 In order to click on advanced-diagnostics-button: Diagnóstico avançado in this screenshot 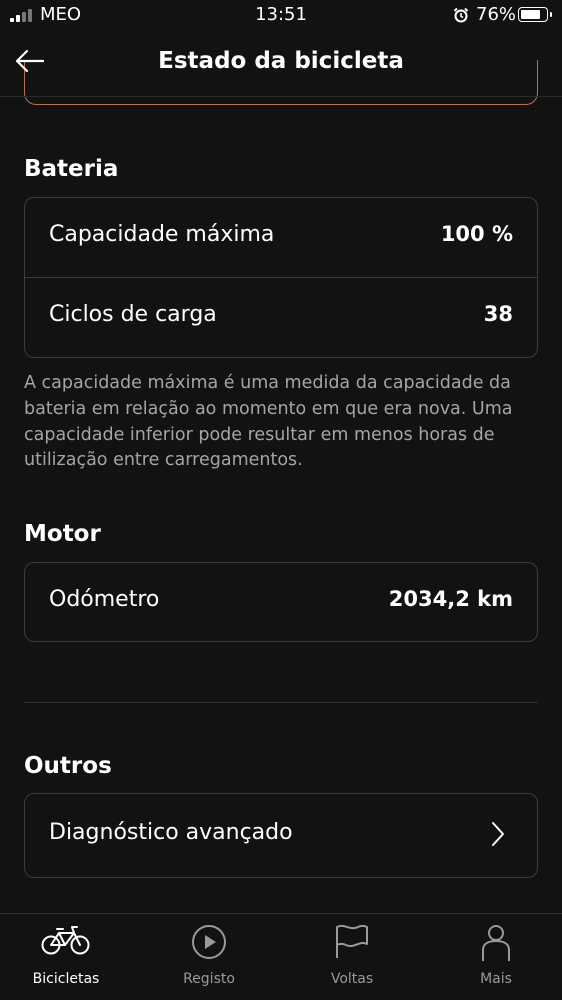, I will do `click(281, 835)`.